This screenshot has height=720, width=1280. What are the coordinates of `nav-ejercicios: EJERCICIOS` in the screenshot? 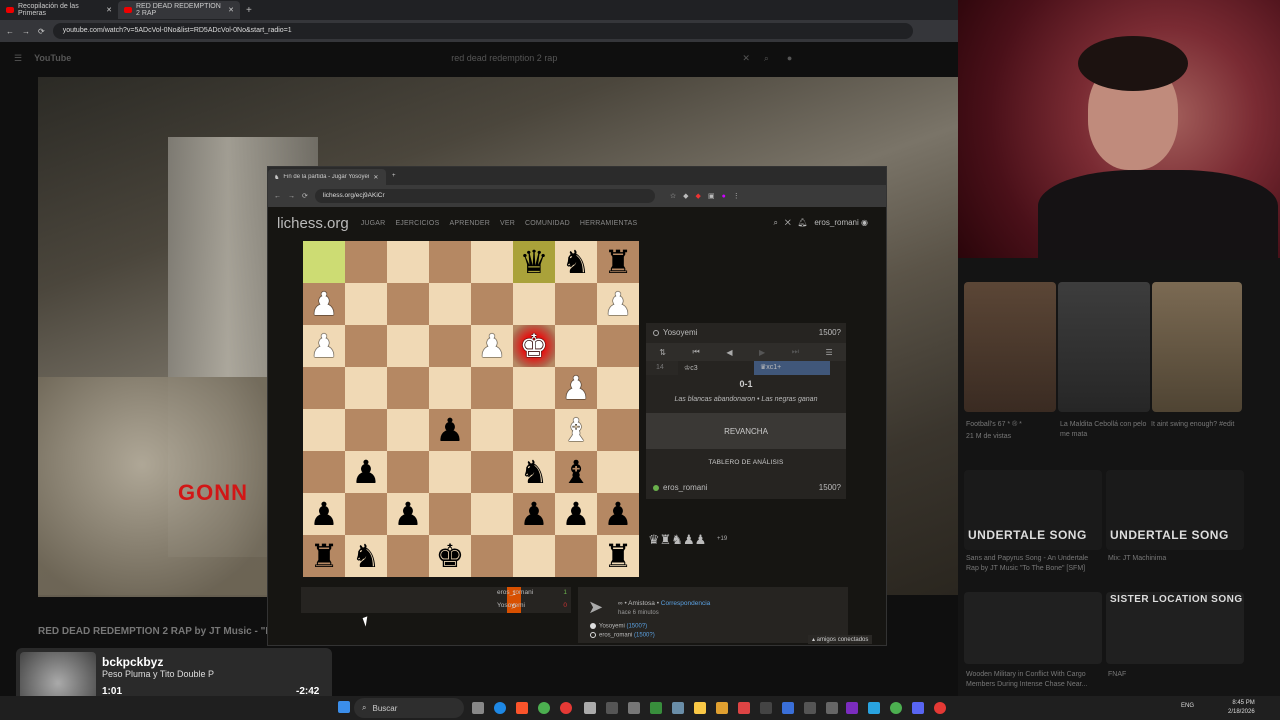 It's located at (417, 223).